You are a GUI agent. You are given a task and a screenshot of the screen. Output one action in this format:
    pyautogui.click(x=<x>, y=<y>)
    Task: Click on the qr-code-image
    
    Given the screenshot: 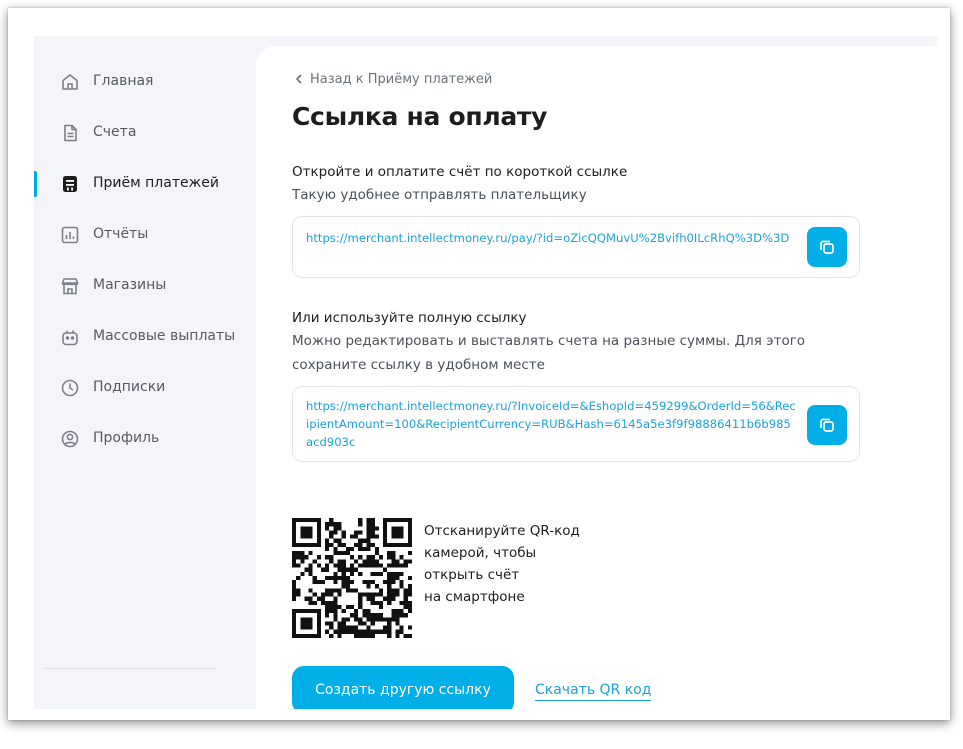 What is the action you would take?
    pyautogui.click(x=352, y=578)
    